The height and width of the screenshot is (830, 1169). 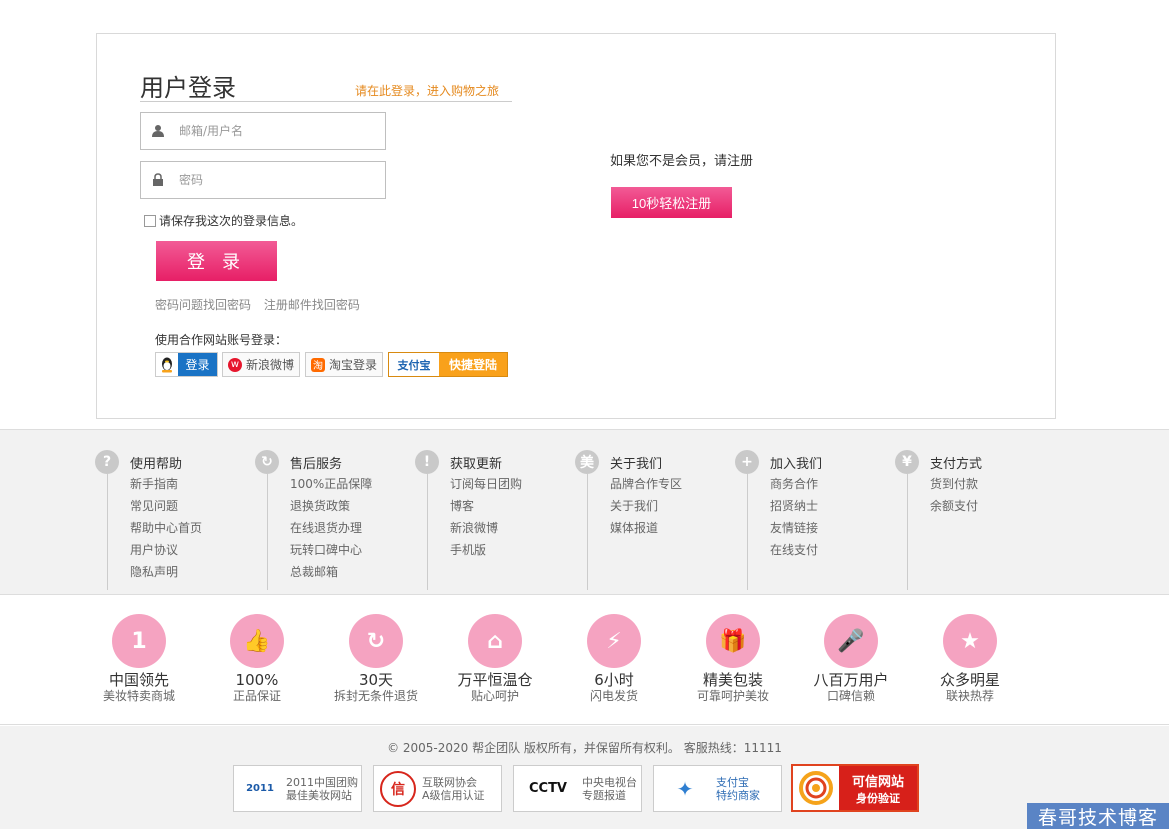 I want to click on microphone-icon: 🎤, so click(x=851, y=641).